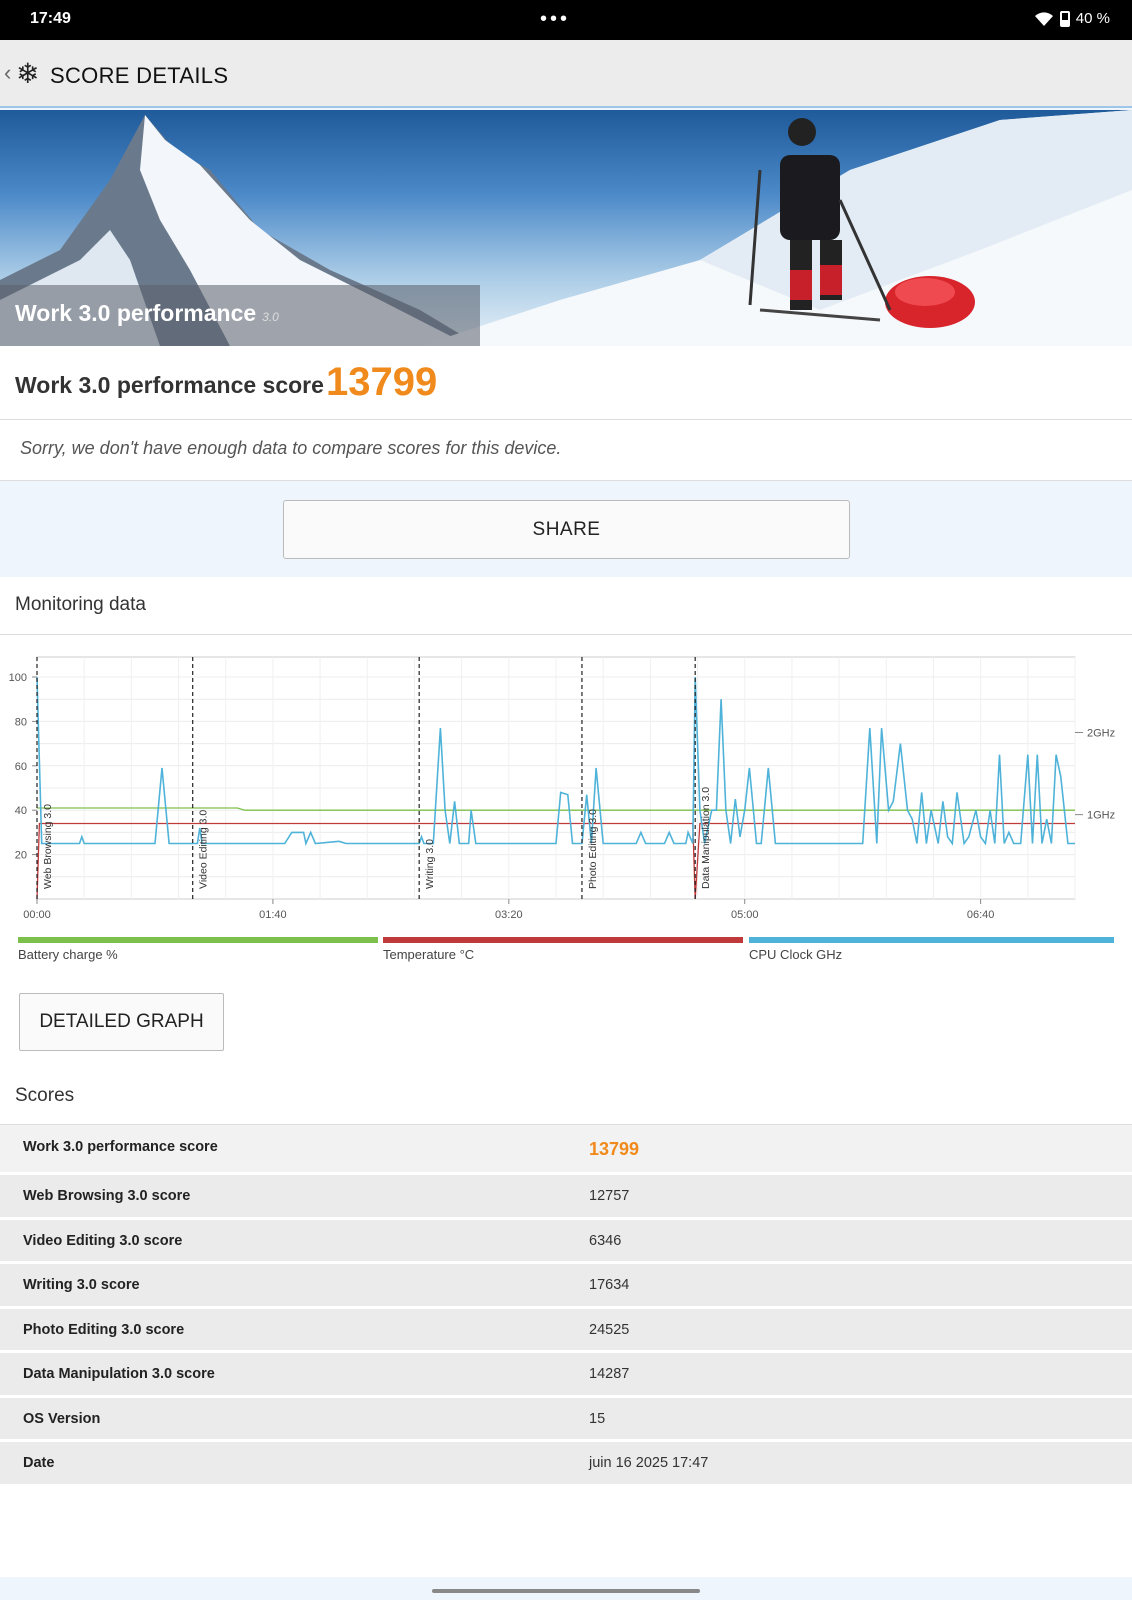  I want to click on legend-cpu-label: CPU Clock GHz, so click(796, 954).